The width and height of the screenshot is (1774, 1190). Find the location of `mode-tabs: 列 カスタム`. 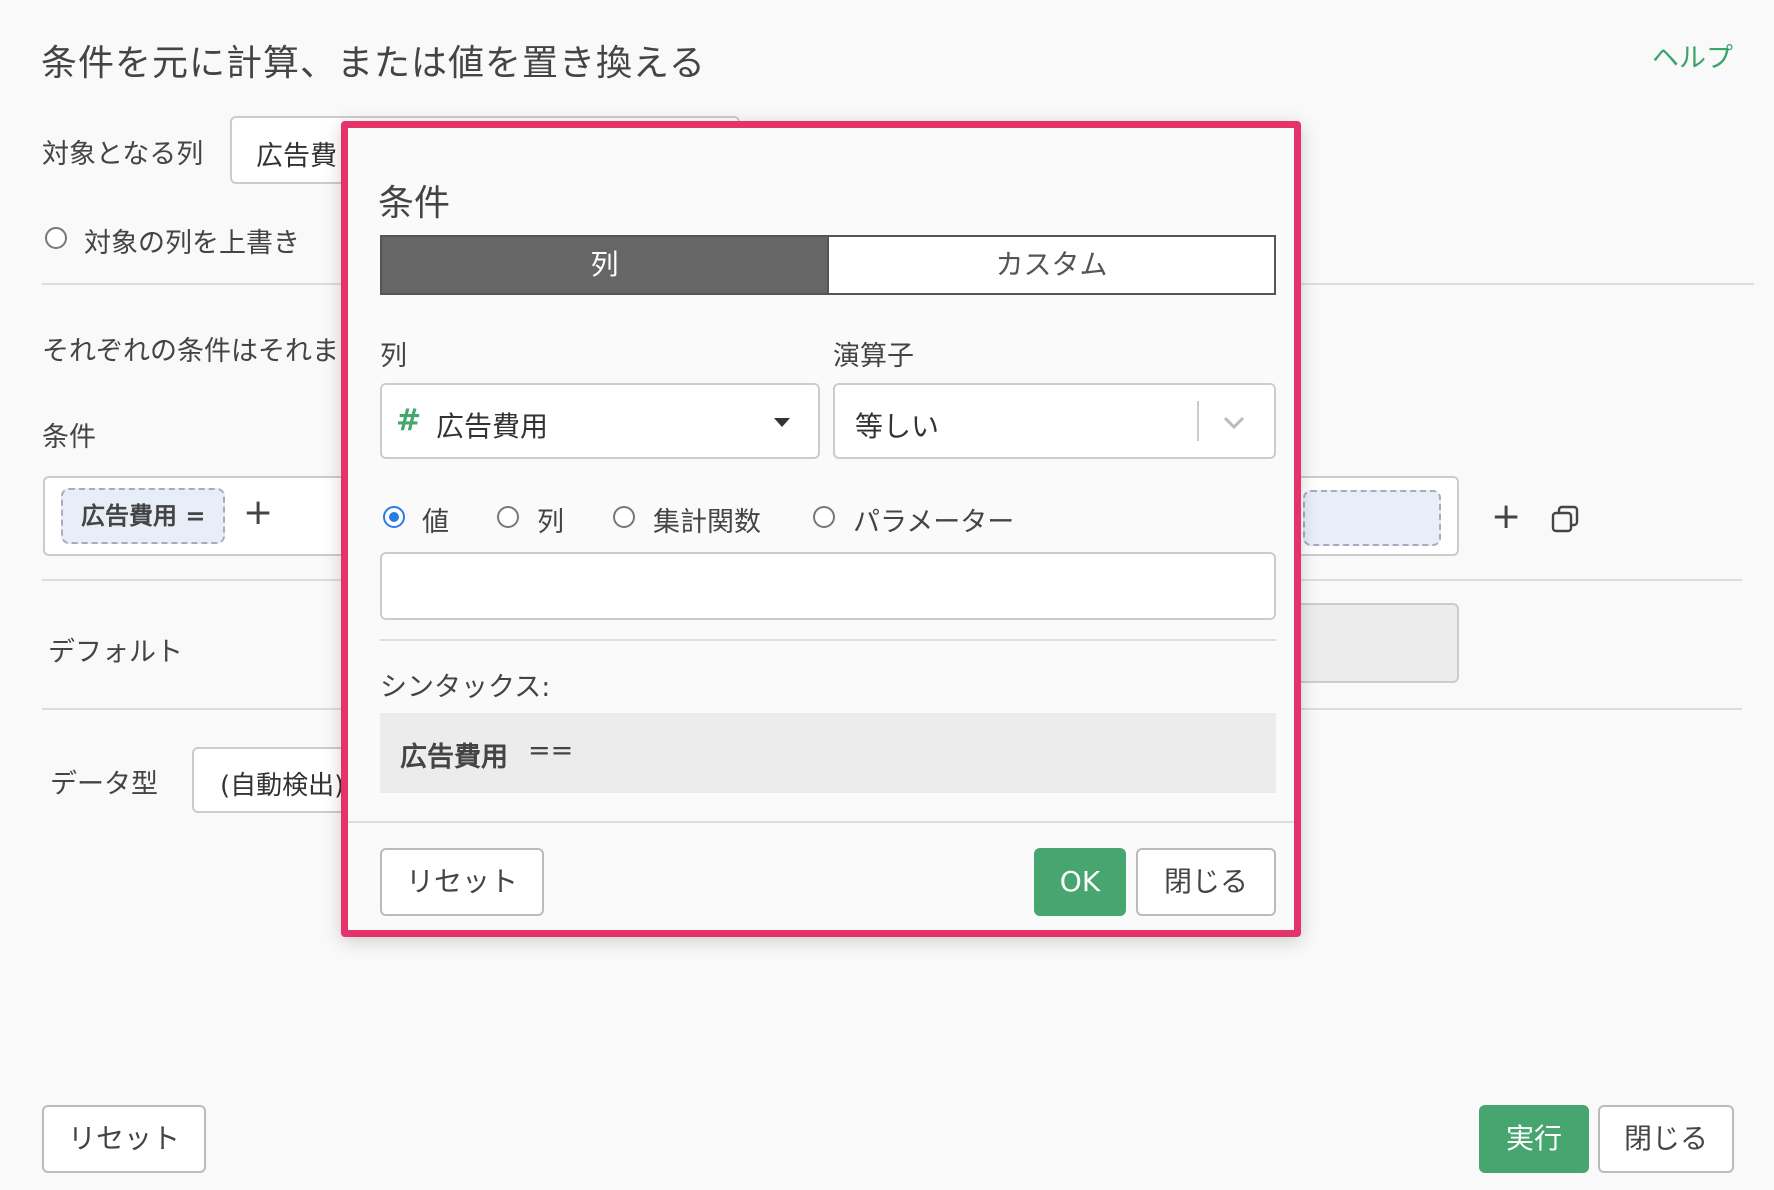

mode-tabs: 列 カスタム is located at coordinates (828, 265).